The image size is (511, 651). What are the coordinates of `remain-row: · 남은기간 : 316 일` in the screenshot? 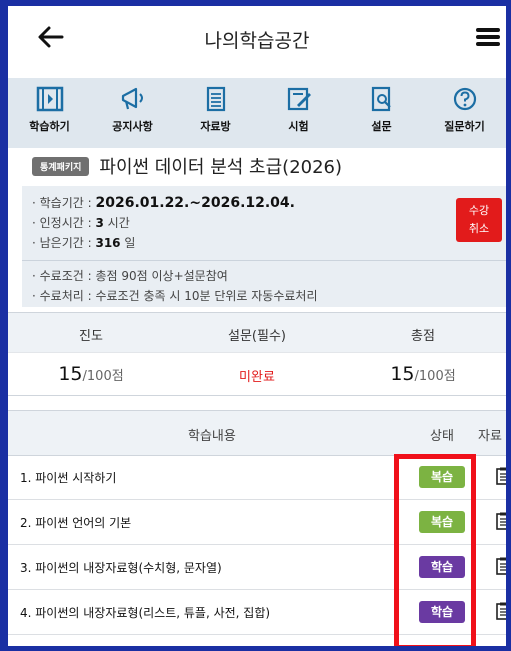 It's located at (84, 243).